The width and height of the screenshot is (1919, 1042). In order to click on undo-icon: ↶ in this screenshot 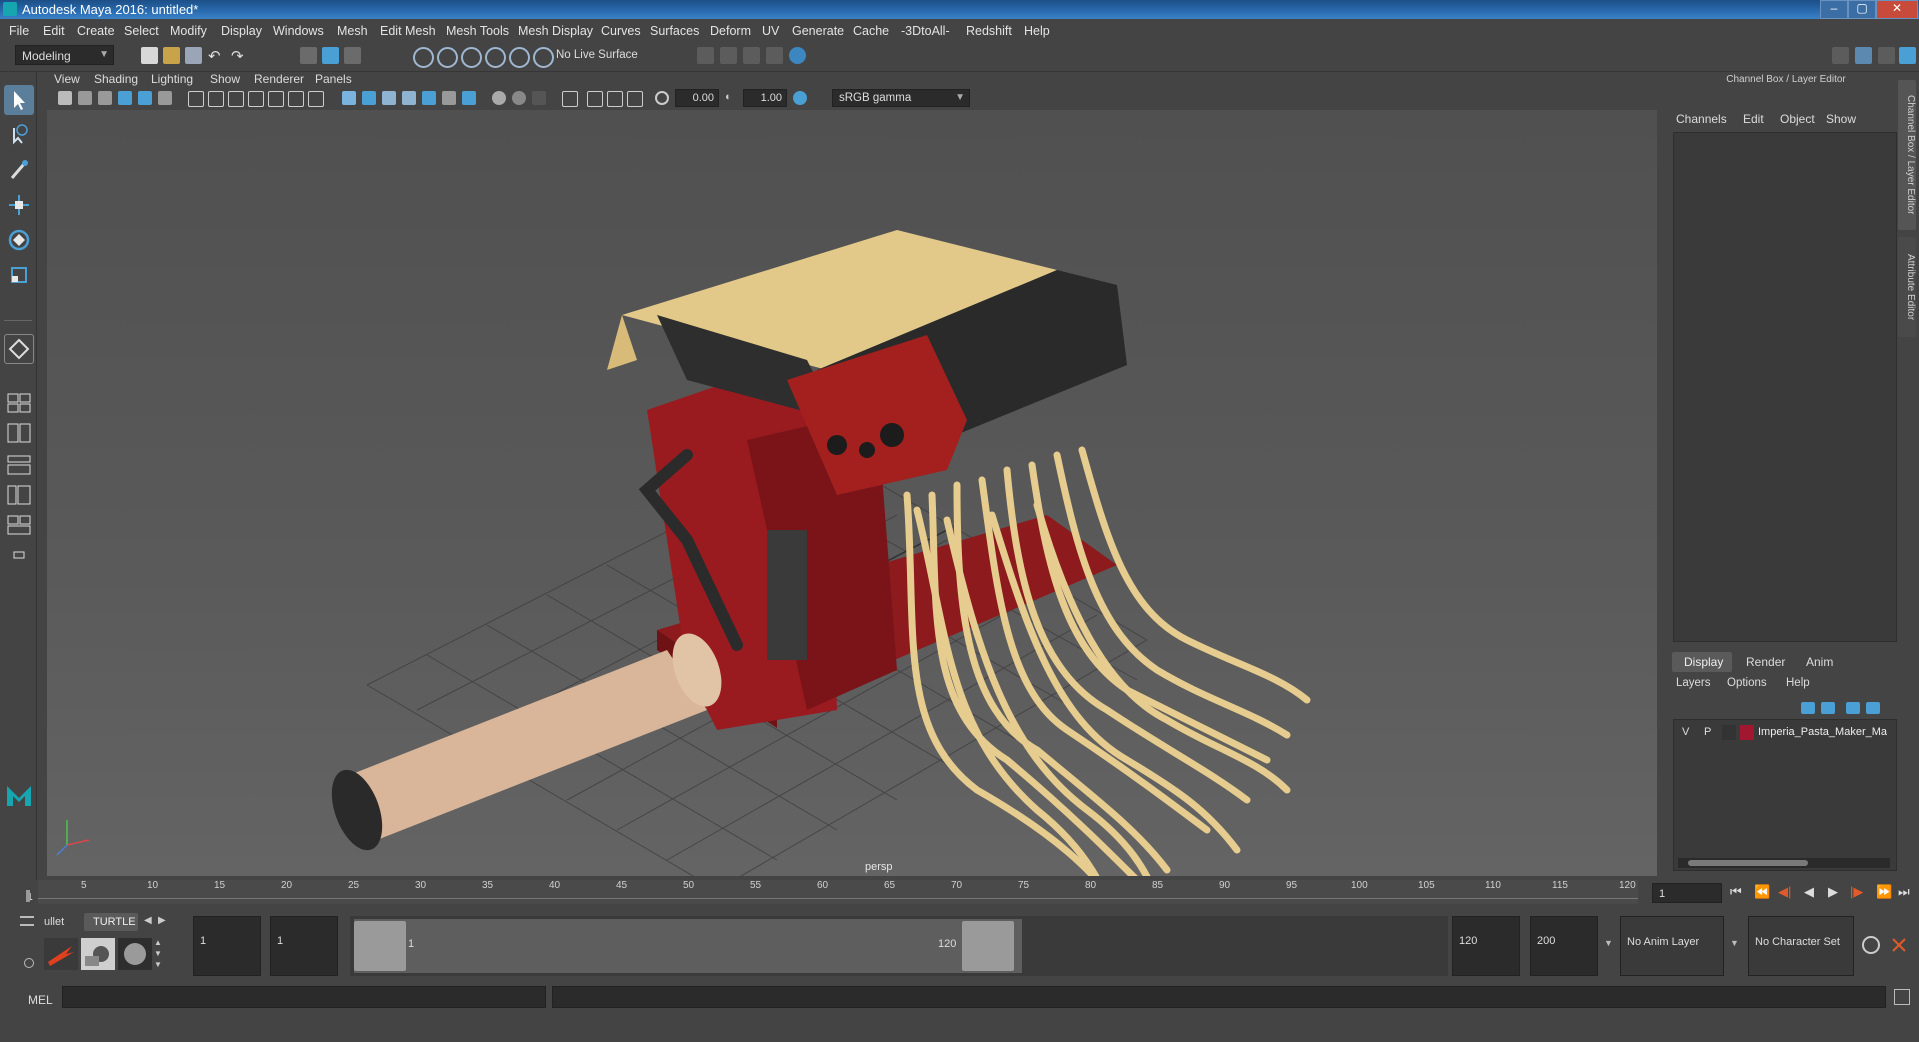, I will do `click(216, 56)`.